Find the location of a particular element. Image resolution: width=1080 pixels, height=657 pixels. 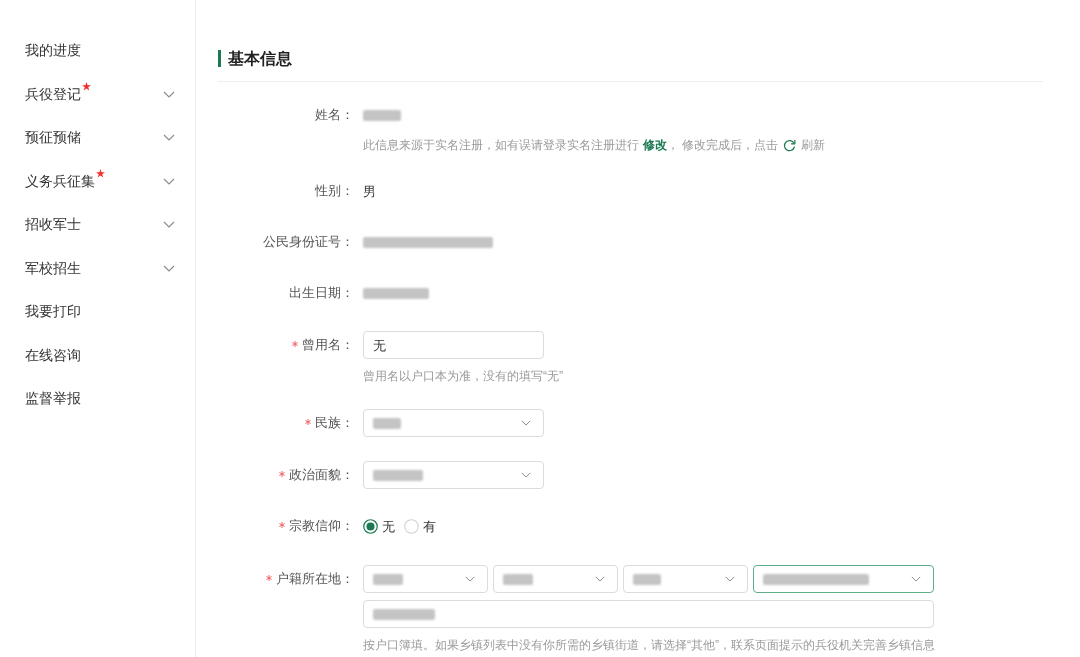

sidebar-item-label: 兵役登记 is located at coordinates (53, 94).